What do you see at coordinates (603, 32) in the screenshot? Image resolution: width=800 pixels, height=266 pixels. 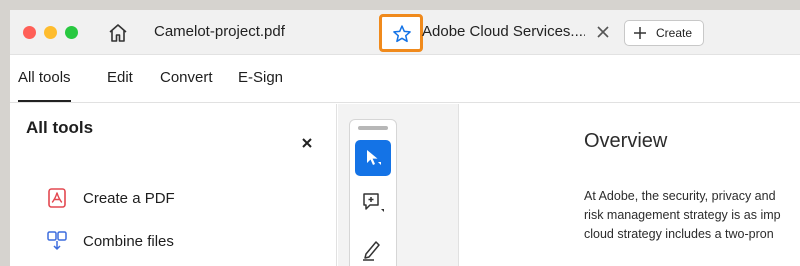 I see `close-icon` at bounding box center [603, 32].